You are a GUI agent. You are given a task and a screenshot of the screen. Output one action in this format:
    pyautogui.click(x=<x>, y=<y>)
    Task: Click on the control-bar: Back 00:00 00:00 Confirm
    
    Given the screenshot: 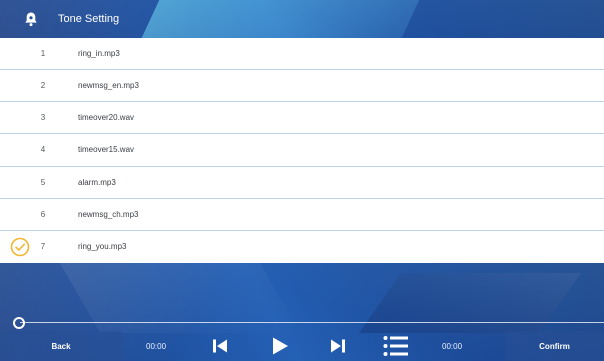 What is the action you would take?
    pyautogui.click(x=302, y=346)
    